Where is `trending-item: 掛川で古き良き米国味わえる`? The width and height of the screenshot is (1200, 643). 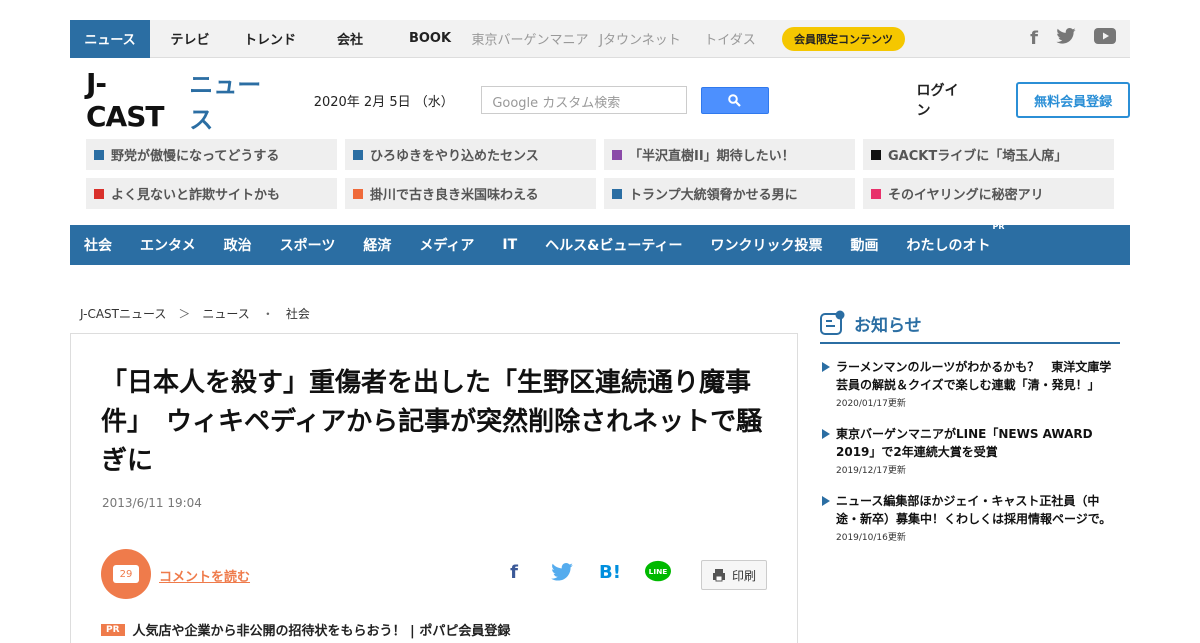 trending-item: 掛川で古き良き米国味わえる is located at coordinates (470, 193).